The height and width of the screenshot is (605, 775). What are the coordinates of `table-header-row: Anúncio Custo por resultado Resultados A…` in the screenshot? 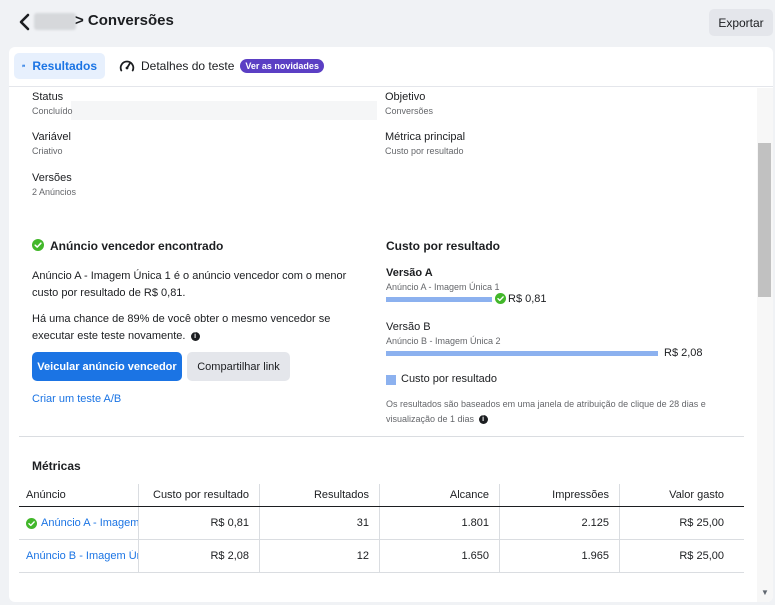 It's located at (381, 495).